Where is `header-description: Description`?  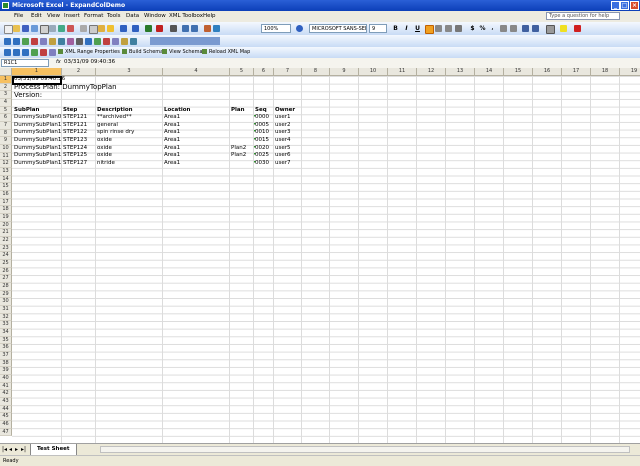
header-description: Description is located at coordinates (115, 110).